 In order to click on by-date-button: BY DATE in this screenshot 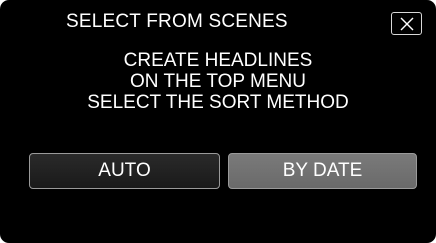, I will do `click(322, 171)`.